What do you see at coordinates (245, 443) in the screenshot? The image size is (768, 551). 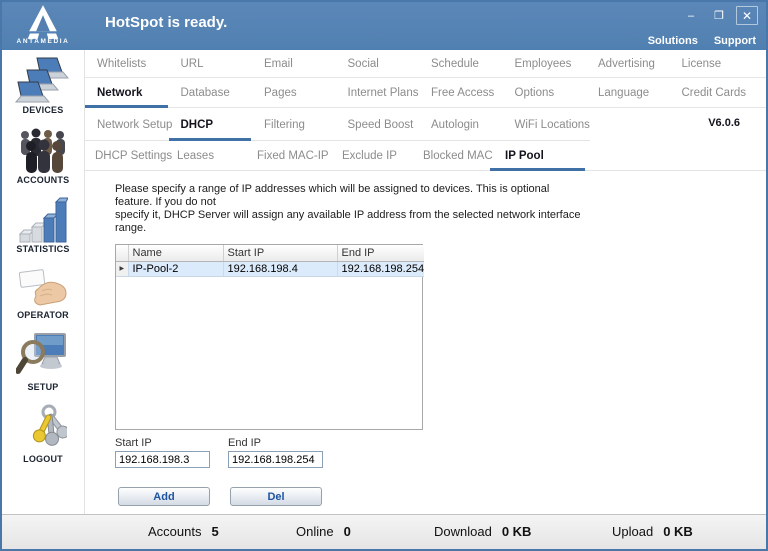 I see `end-ip-label: End IP` at bounding box center [245, 443].